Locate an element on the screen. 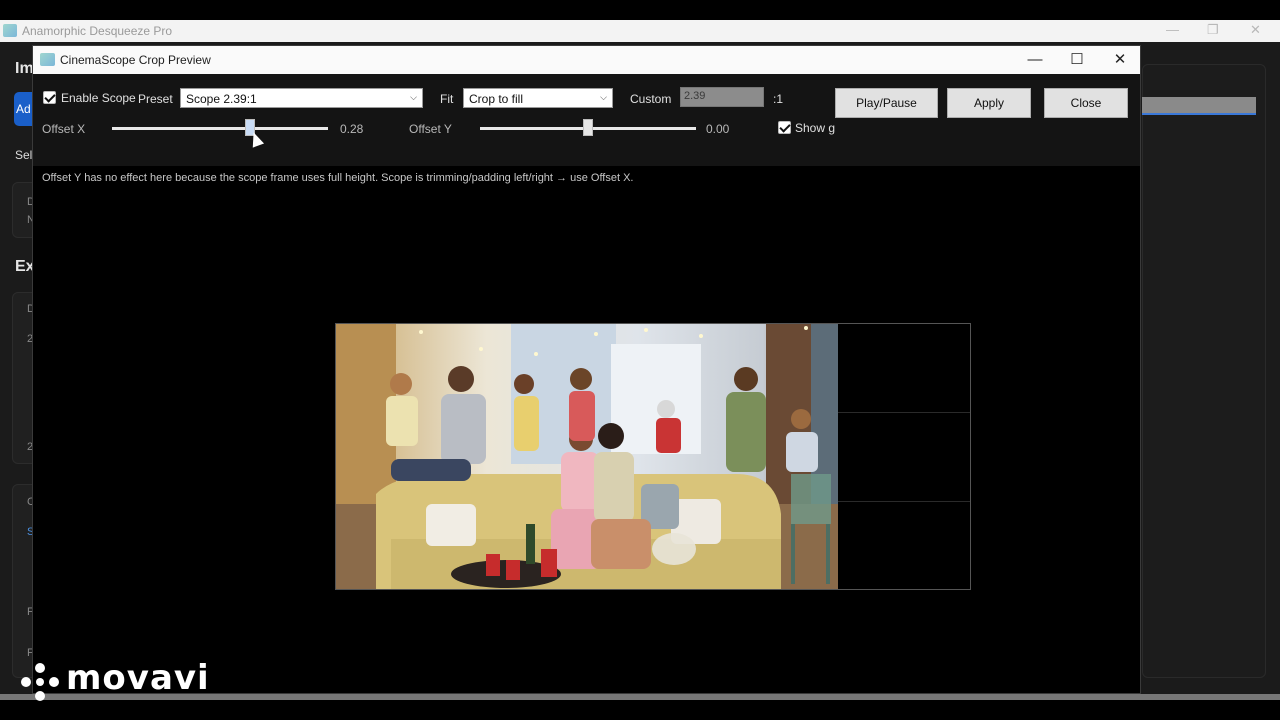 The height and width of the screenshot is (720, 1280). fit-label: Fit is located at coordinates (447, 99).